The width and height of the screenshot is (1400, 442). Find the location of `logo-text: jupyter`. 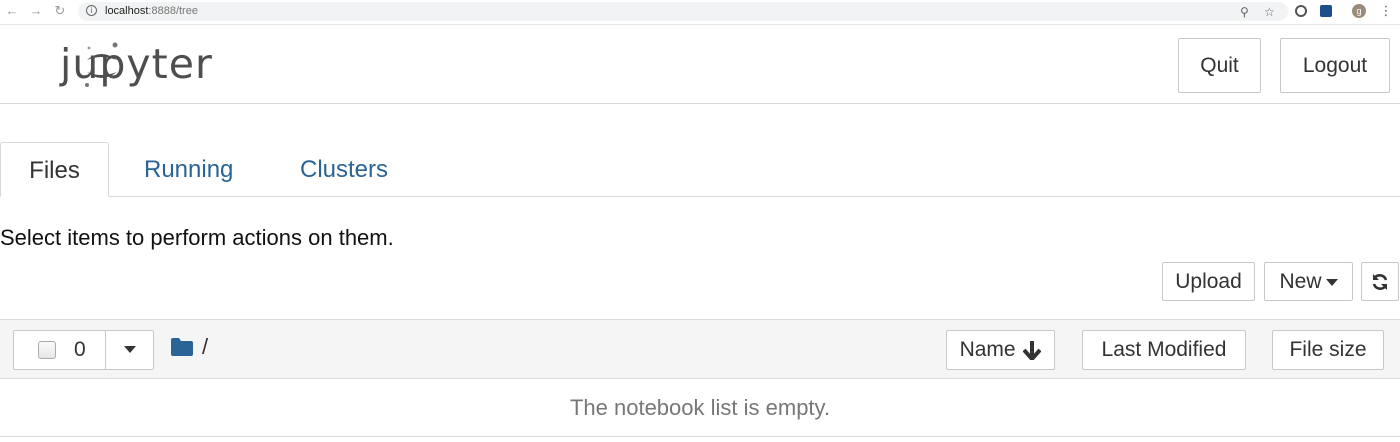

logo-text: jupyter is located at coordinates (136, 64).